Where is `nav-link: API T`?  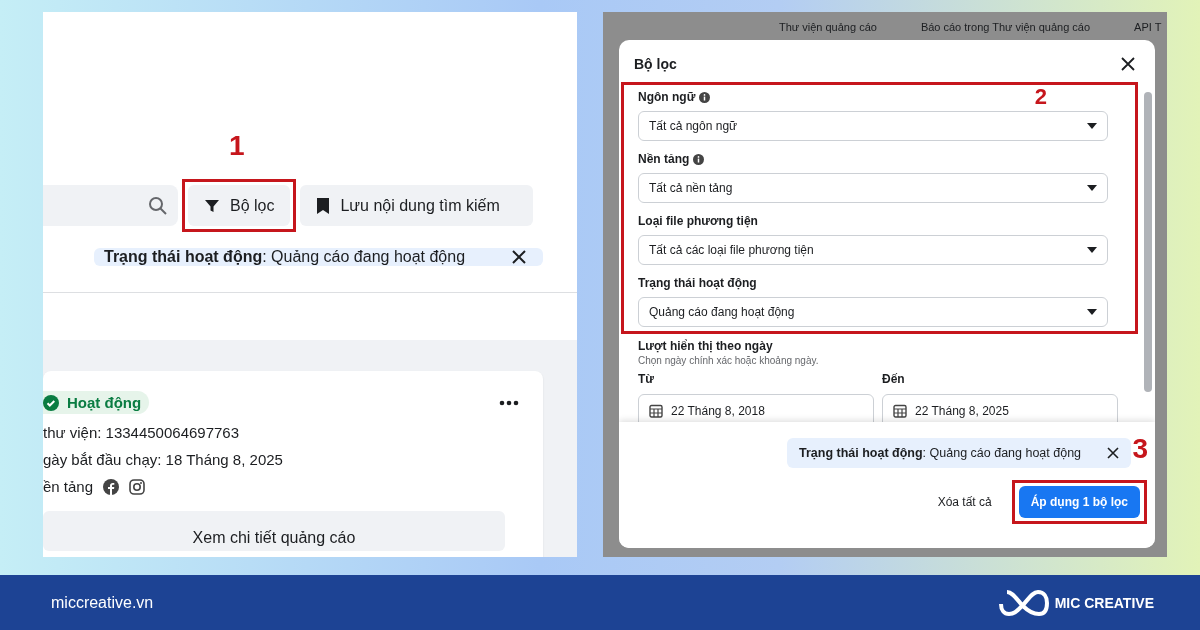 nav-link: API T is located at coordinates (1148, 27).